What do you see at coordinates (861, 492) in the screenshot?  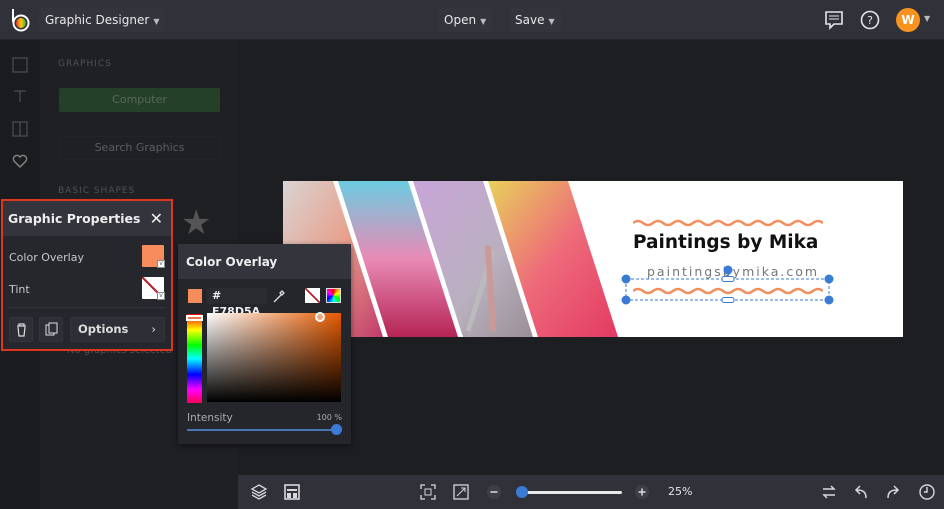 I see `undo-icon` at bounding box center [861, 492].